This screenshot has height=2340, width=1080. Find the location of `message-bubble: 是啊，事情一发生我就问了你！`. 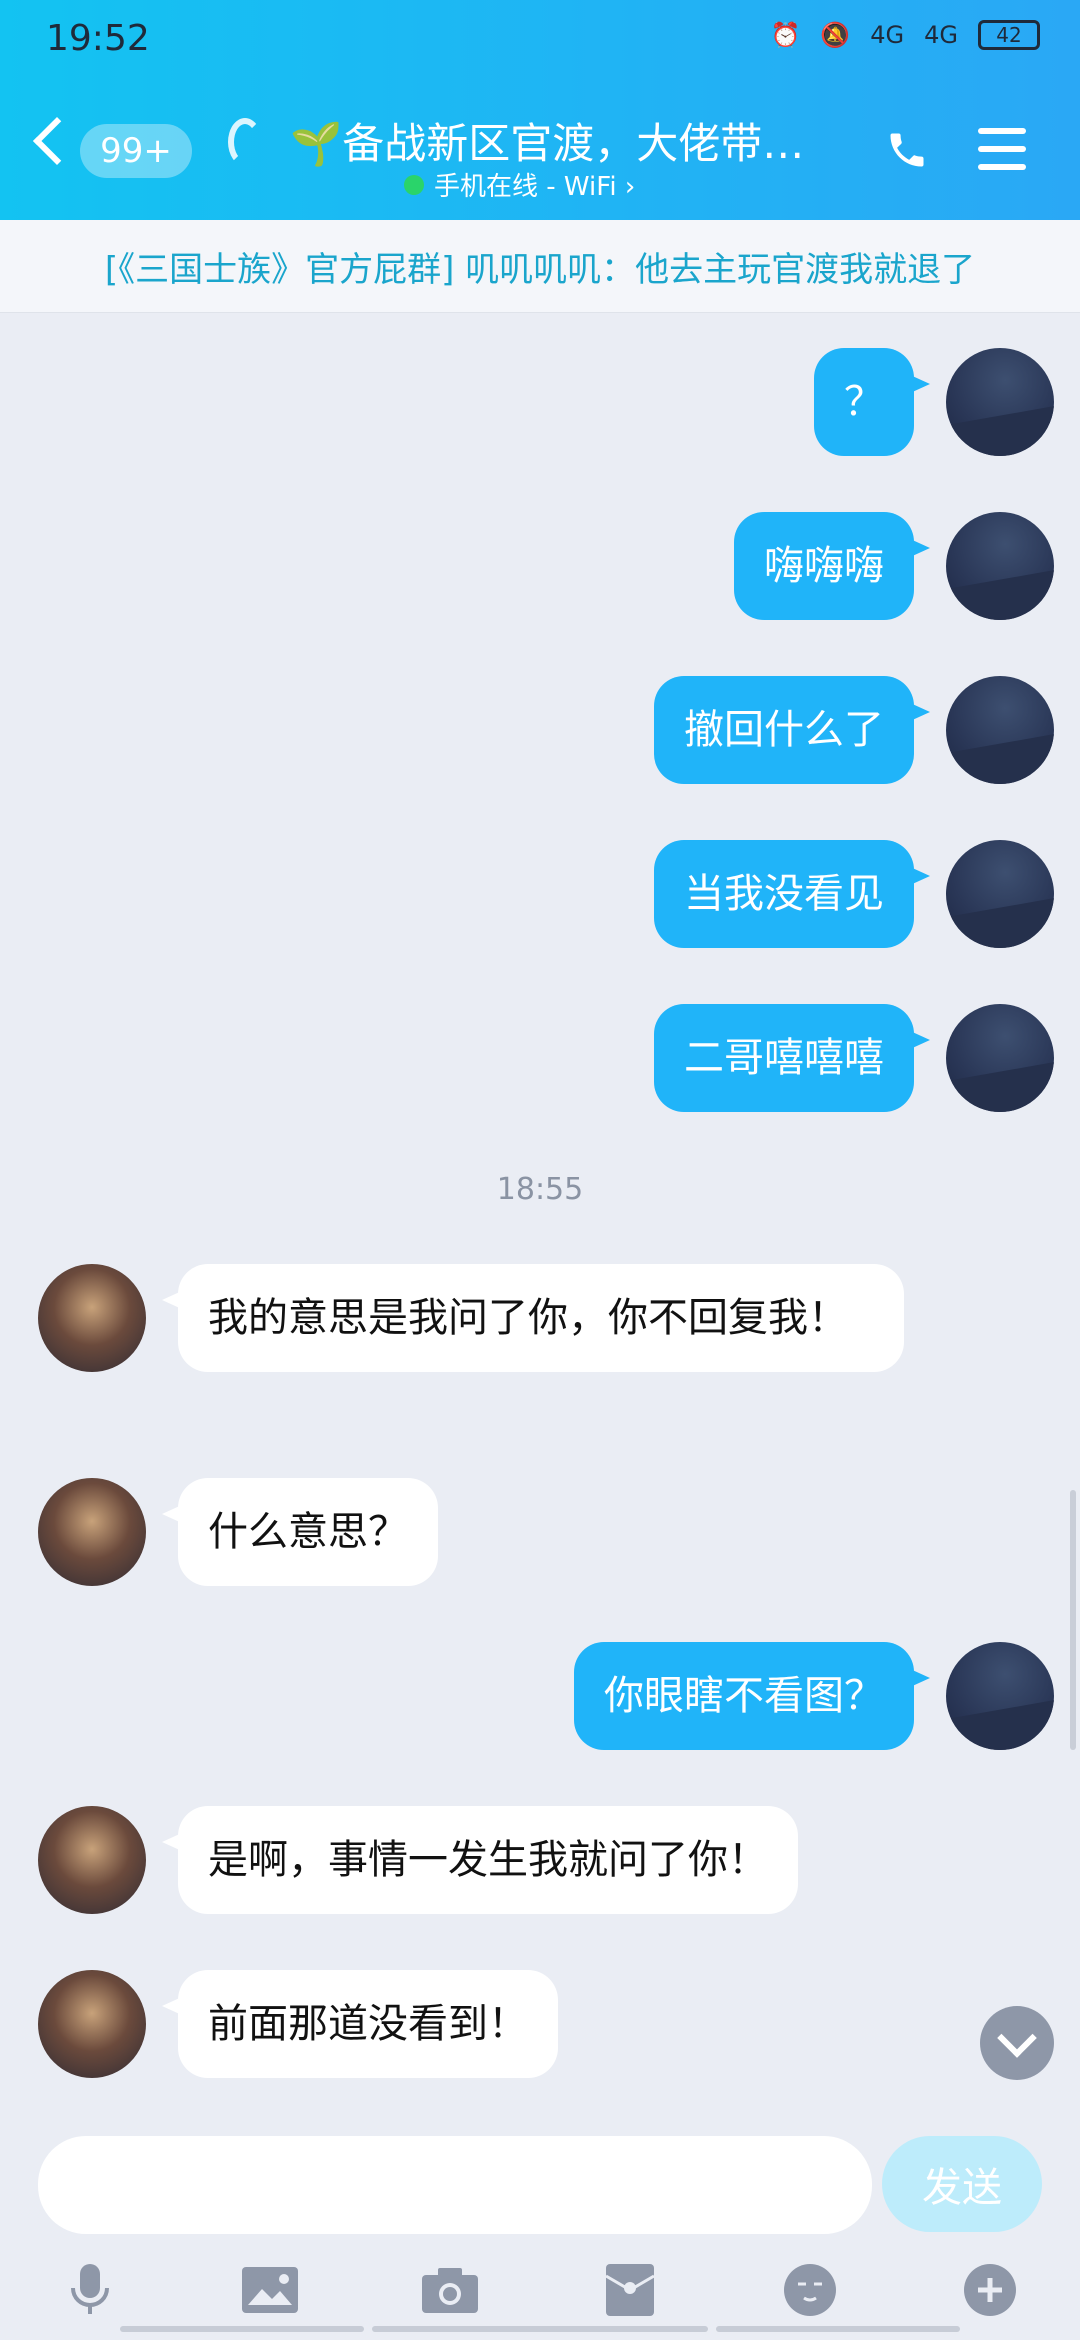

message-bubble: 是啊，事情一发生我就问了你！ is located at coordinates (480, 1860).